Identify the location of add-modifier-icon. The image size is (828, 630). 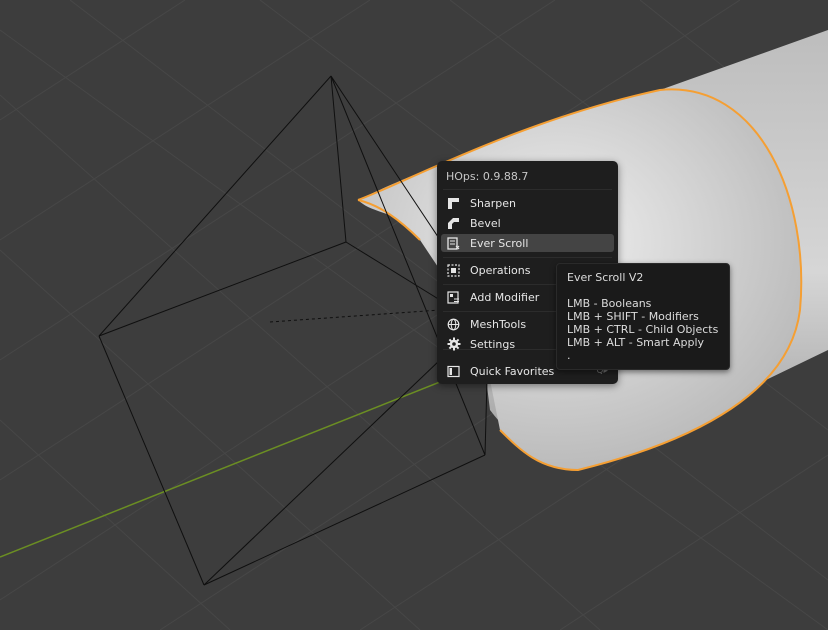
(453, 297).